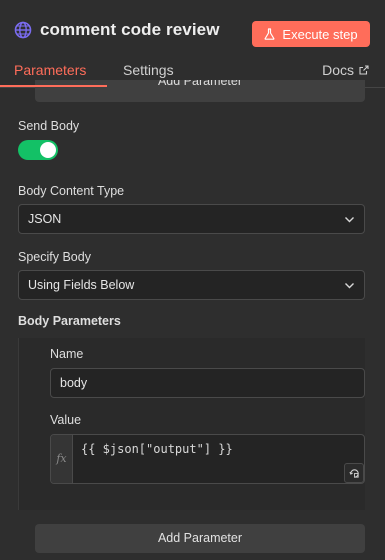 The height and width of the screenshot is (560, 385). Describe the element at coordinates (81, 285) in the screenshot. I see `specify-body-value: Using Fields Below` at that location.